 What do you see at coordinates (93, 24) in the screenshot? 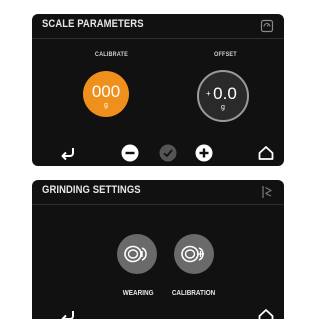
I see `scale-panel-title: SCALE PARAMETERS` at bounding box center [93, 24].